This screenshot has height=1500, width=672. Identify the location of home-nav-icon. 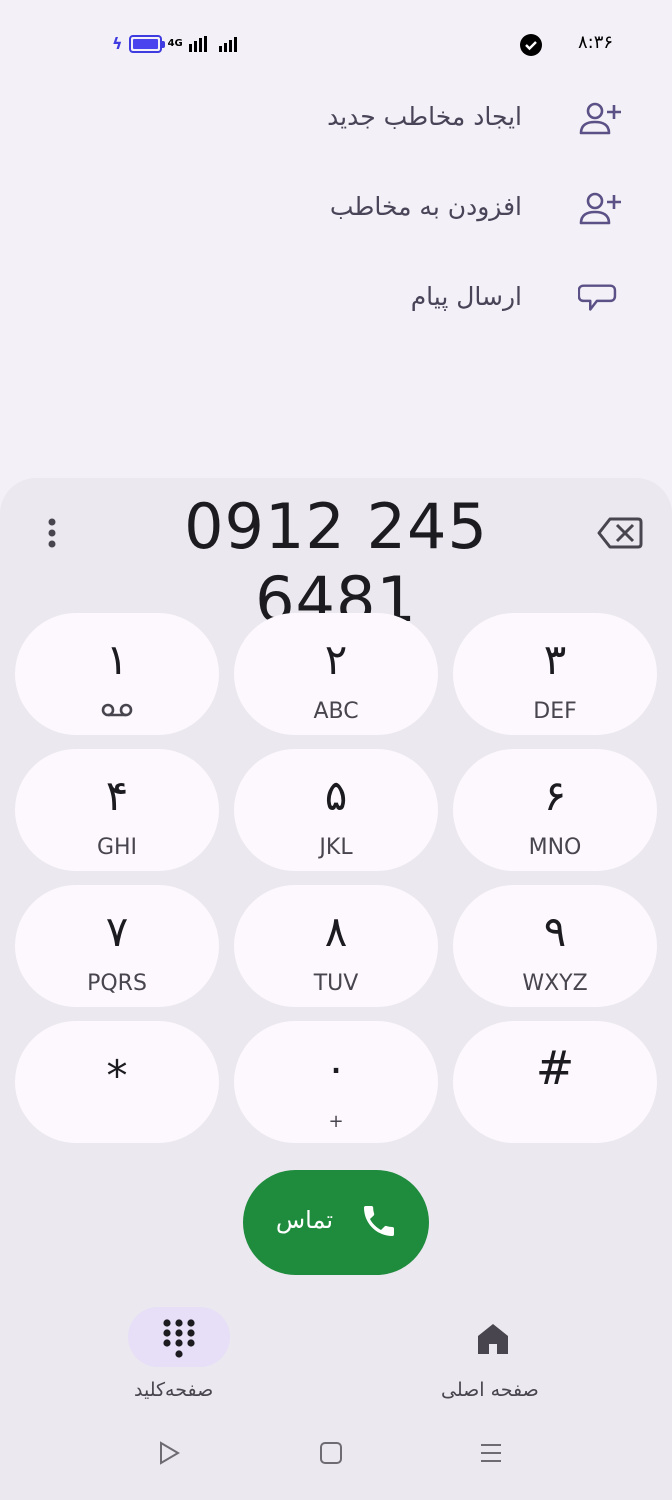
(331, 1453).